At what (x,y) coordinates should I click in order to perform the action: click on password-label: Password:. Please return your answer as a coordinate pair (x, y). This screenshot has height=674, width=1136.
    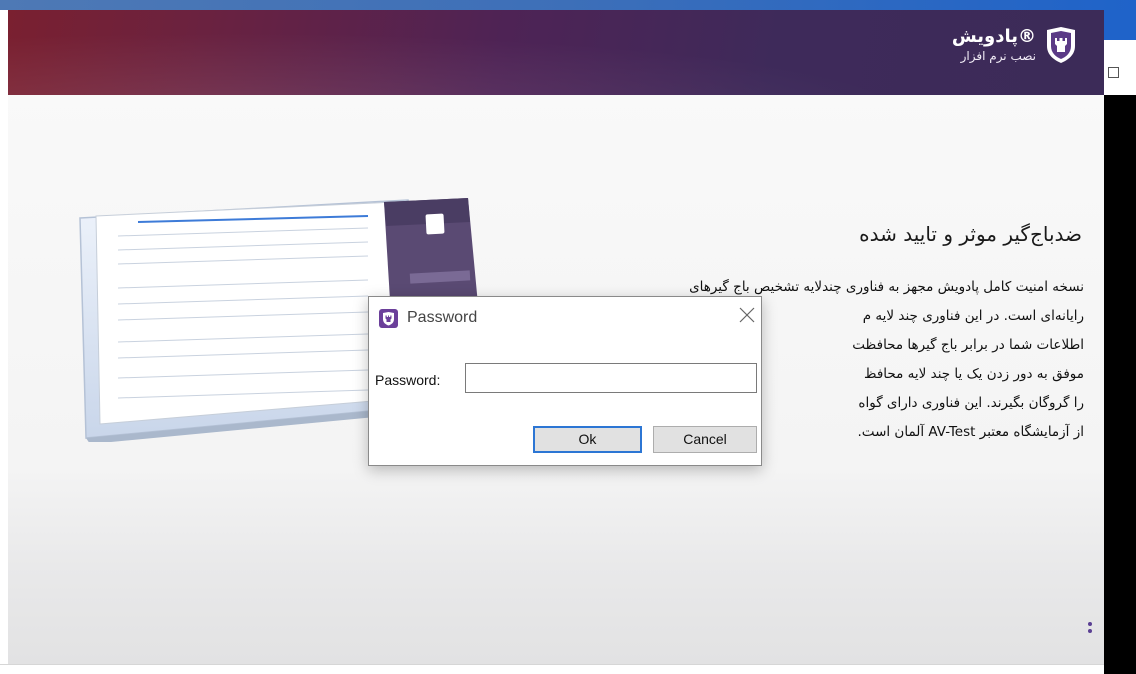
    Looking at the image, I should click on (408, 380).